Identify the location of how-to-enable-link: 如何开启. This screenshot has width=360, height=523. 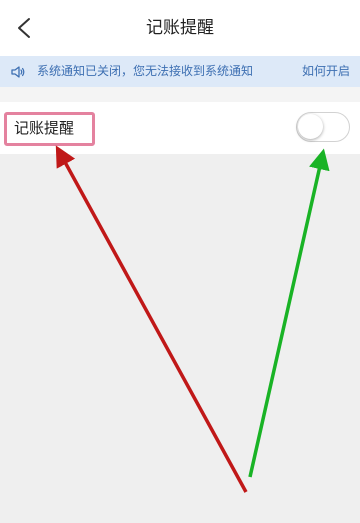
(326, 71).